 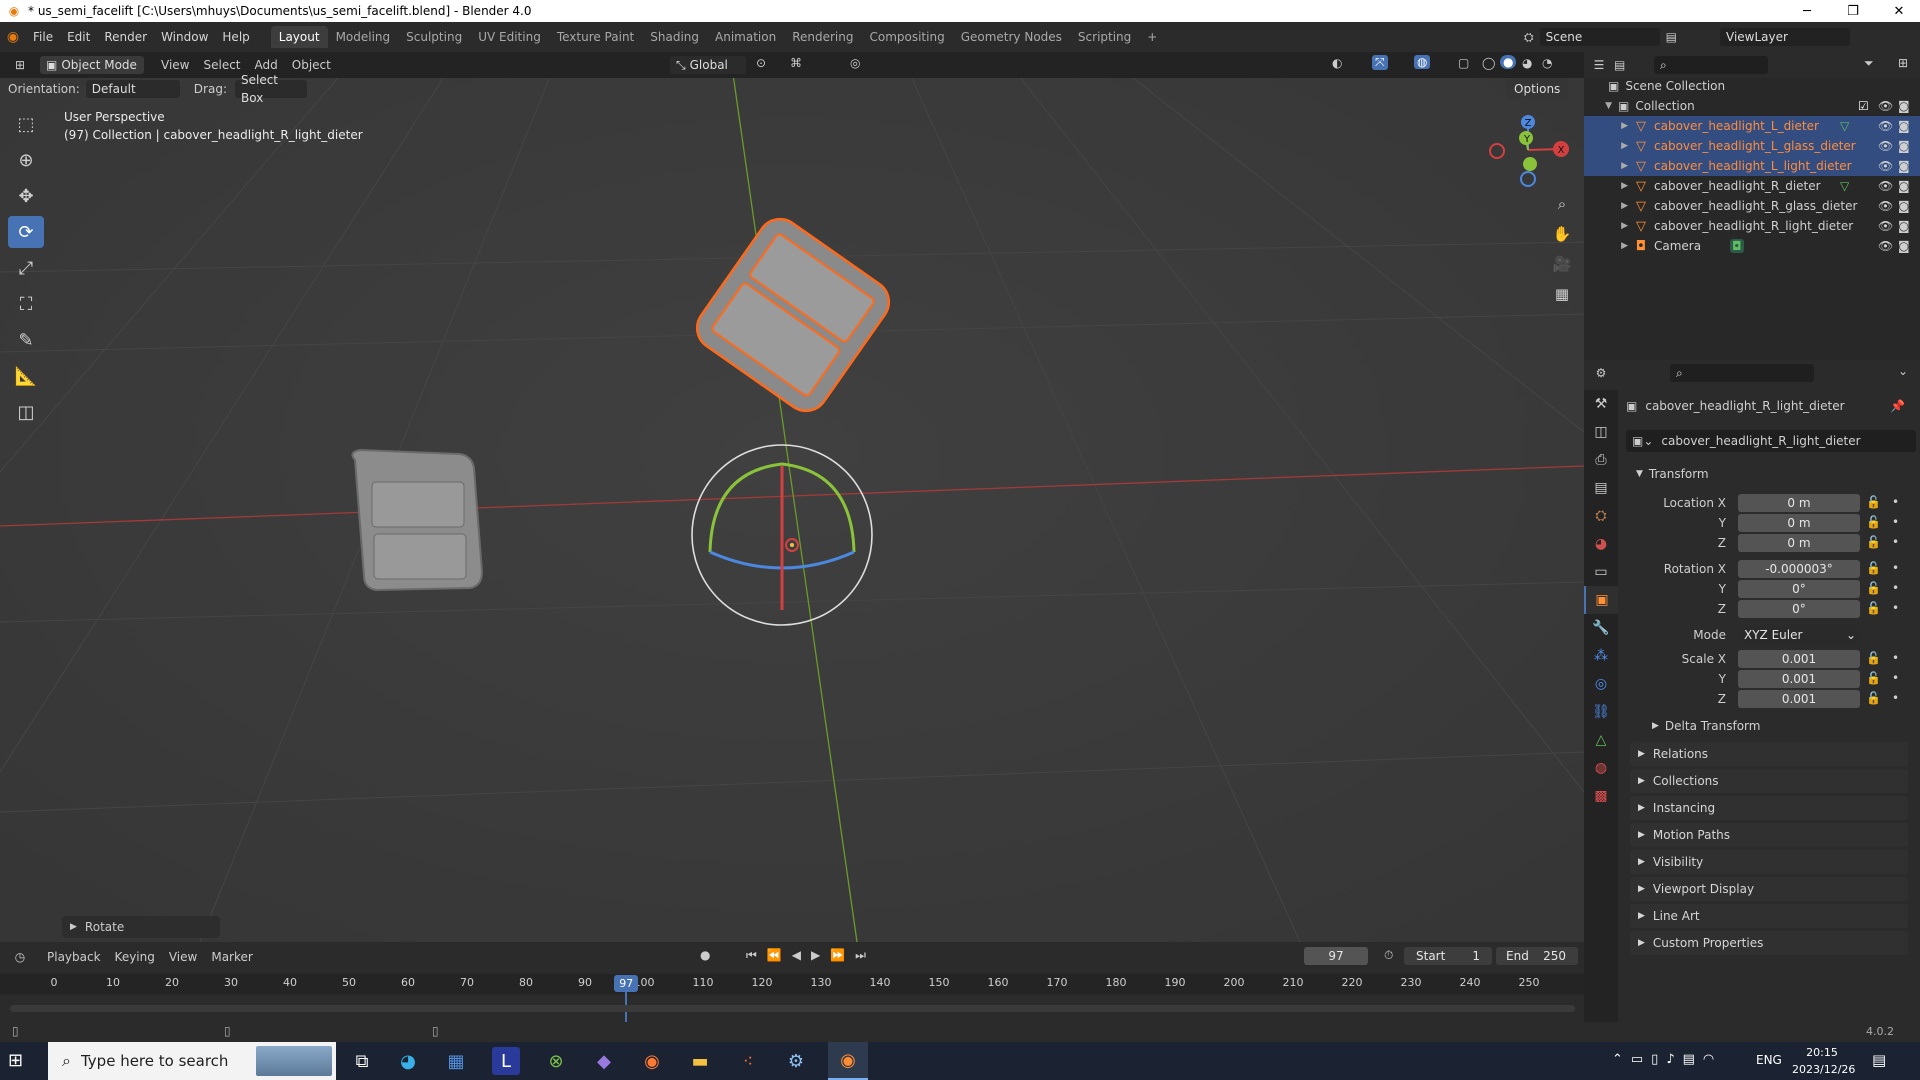 I want to click on transform-tool-icon: ⛶, so click(x=26, y=304).